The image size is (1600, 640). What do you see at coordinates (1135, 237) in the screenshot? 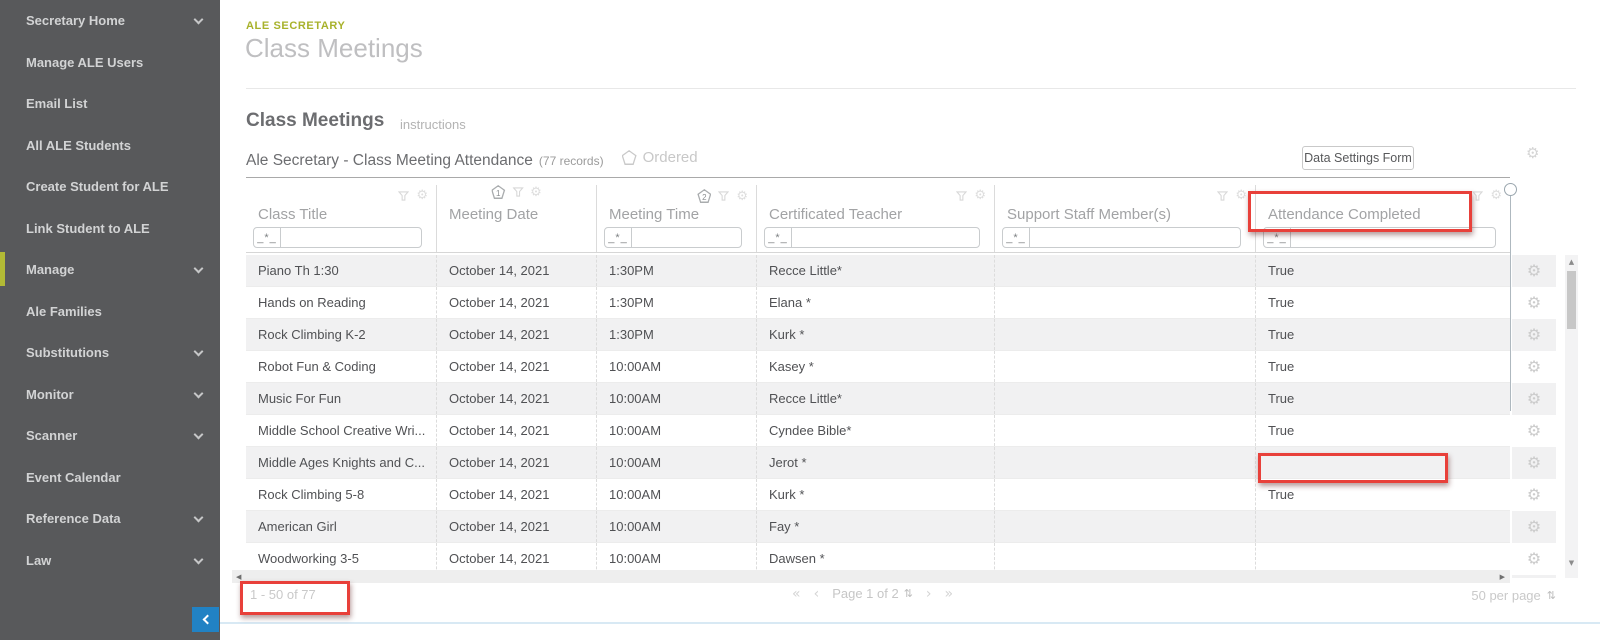
I see `support-staff-filter-input` at bounding box center [1135, 237].